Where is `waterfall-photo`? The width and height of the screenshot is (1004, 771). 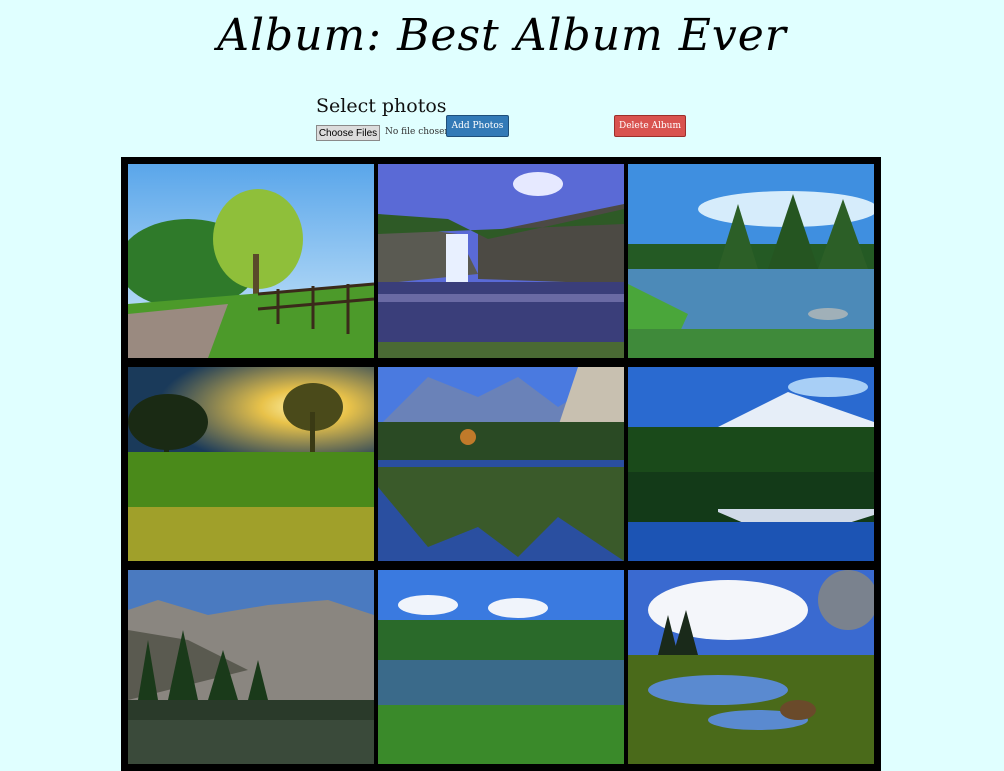
waterfall-photo is located at coordinates (501, 261).